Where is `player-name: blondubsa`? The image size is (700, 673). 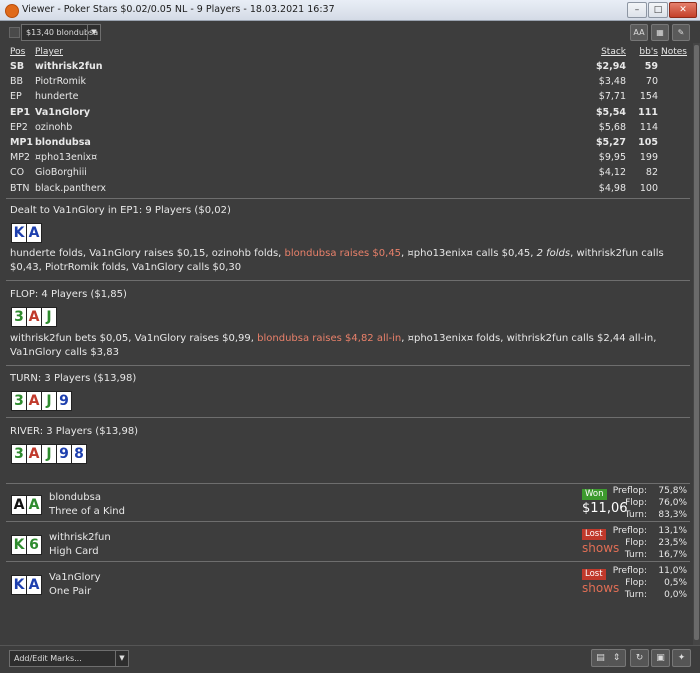
player-name: blondubsa is located at coordinates (63, 142).